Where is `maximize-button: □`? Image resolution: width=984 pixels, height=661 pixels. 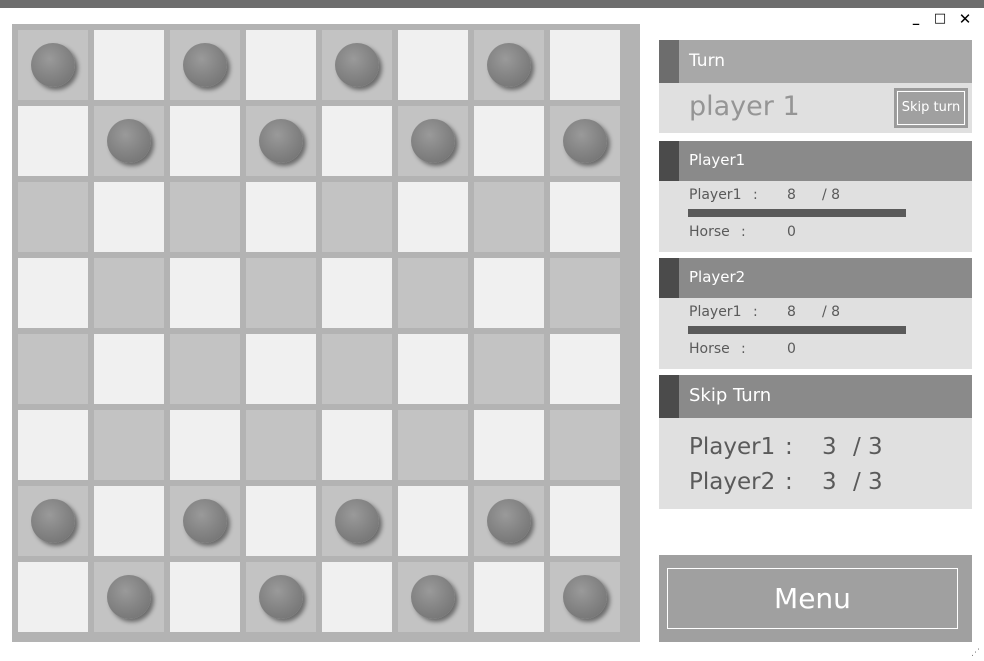 maximize-button: □ is located at coordinates (940, 19).